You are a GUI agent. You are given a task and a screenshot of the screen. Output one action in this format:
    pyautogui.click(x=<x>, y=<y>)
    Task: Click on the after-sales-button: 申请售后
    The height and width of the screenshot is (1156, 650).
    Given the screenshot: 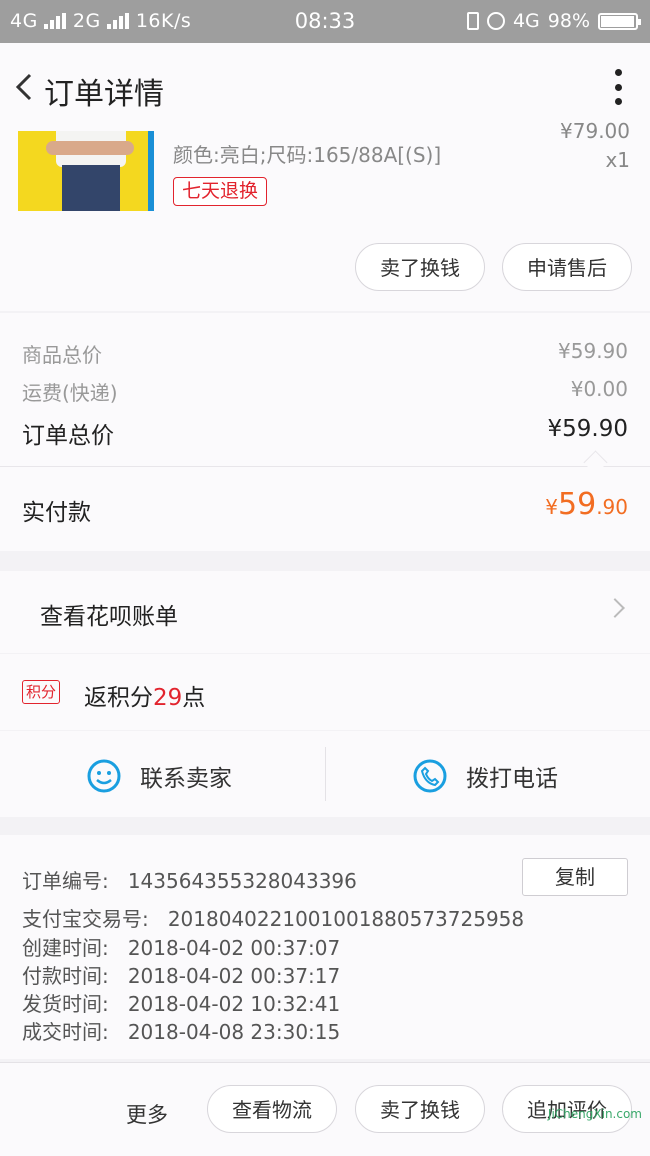 What is the action you would take?
    pyautogui.click(x=567, y=267)
    